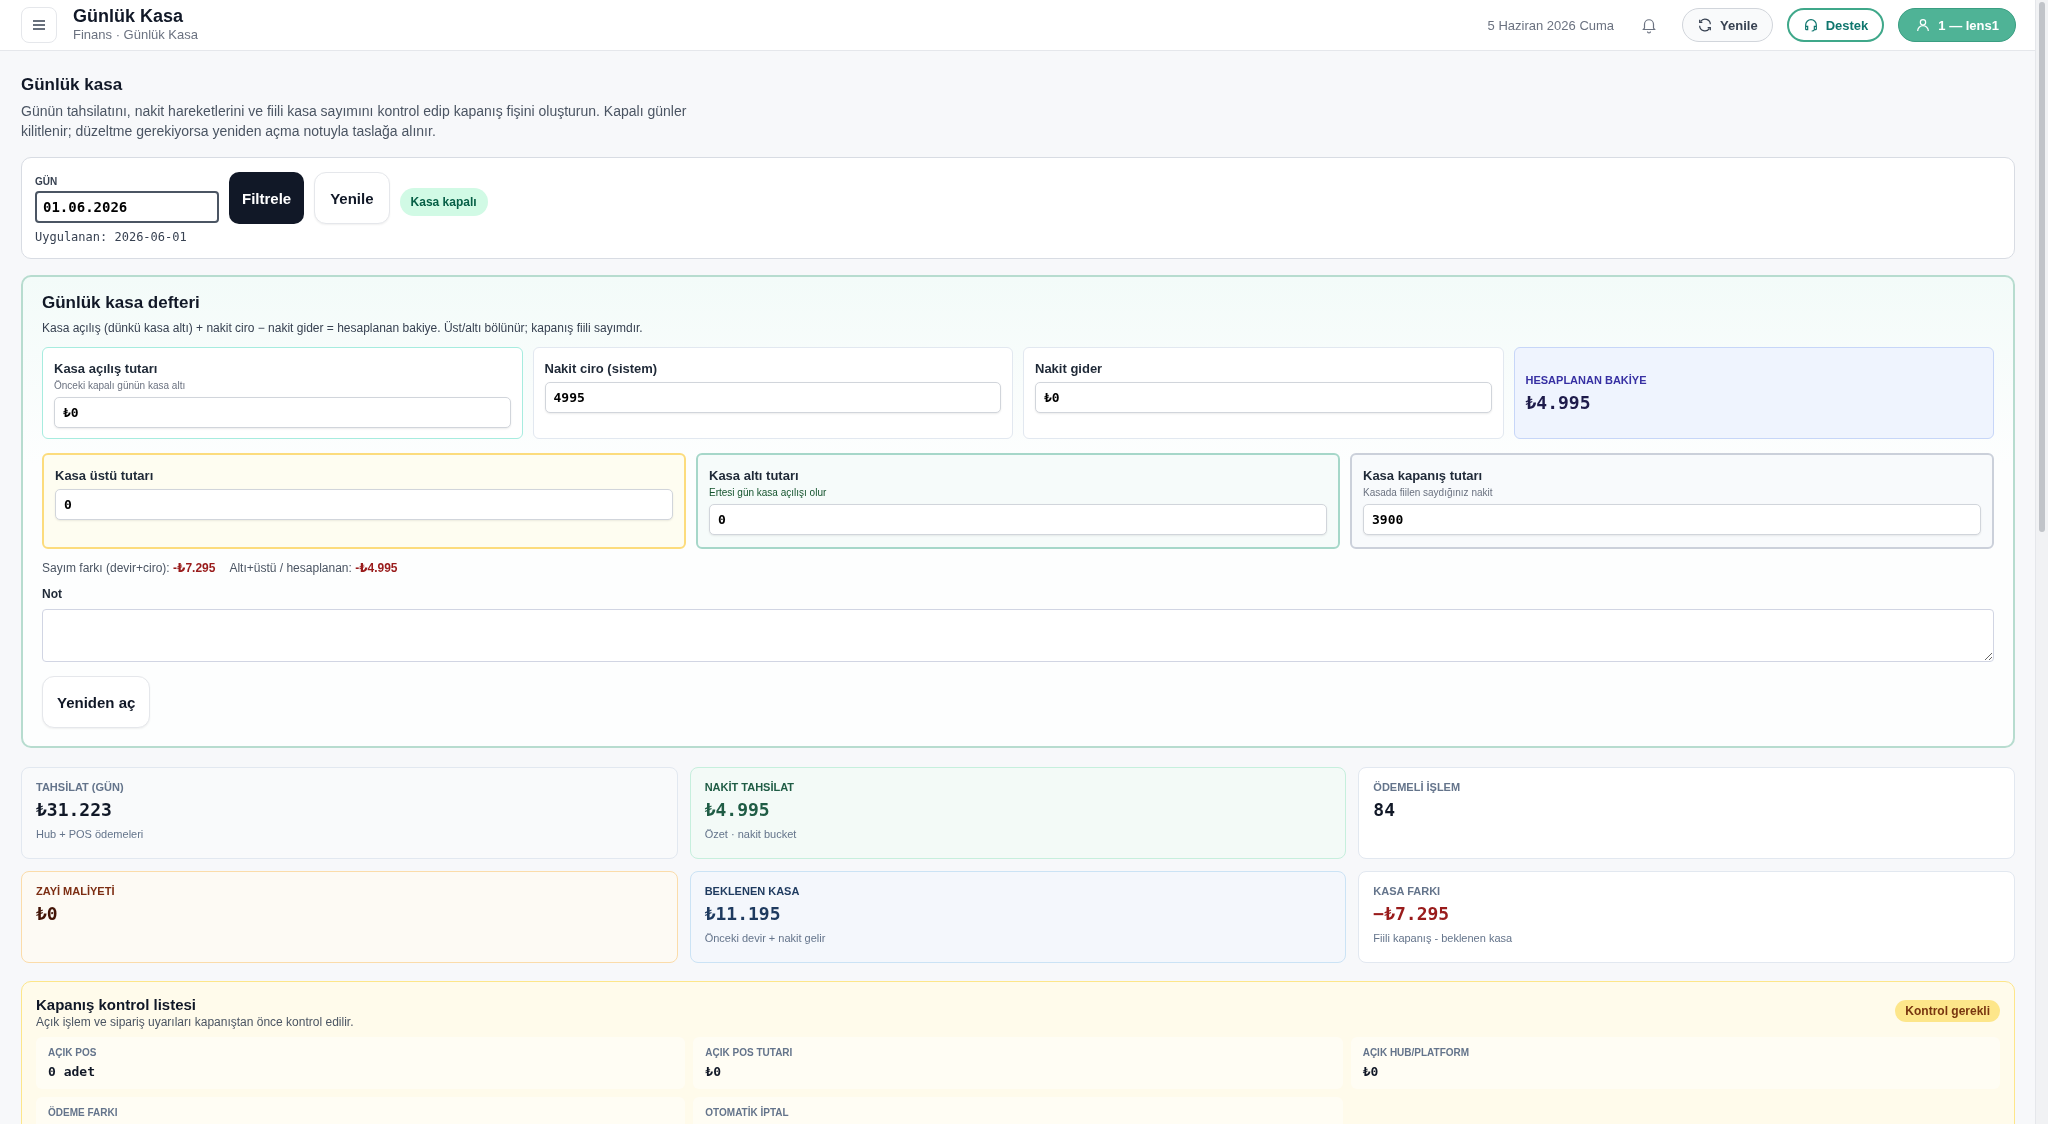 Image resolution: width=2048 pixels, height=1124 pixels. What do you see at coordinates (1423, 475) in the screenshot?
I see `field-label: Kasa kapanış tutarı` at bounding box center [1423, 475].